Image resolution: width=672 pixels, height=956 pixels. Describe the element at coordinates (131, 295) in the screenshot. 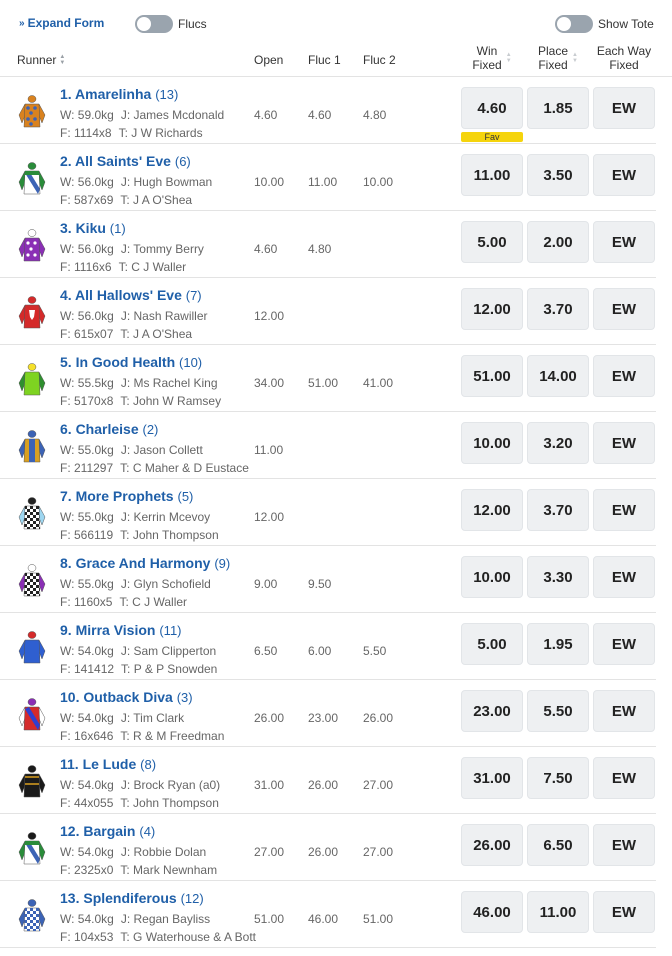

I see `runner-name-link: 4. All Hallows' Eve (7)` at that location.